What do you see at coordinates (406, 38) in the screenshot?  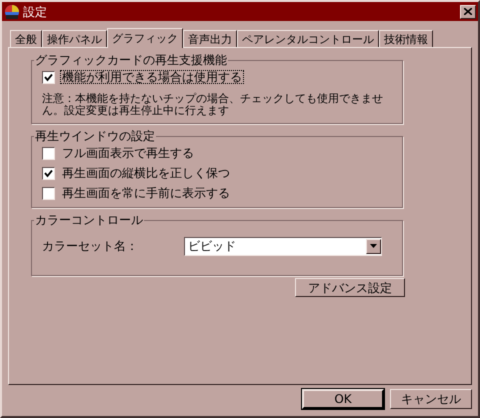 I see `tab: 技術情報` at bounding box center [406, 38].